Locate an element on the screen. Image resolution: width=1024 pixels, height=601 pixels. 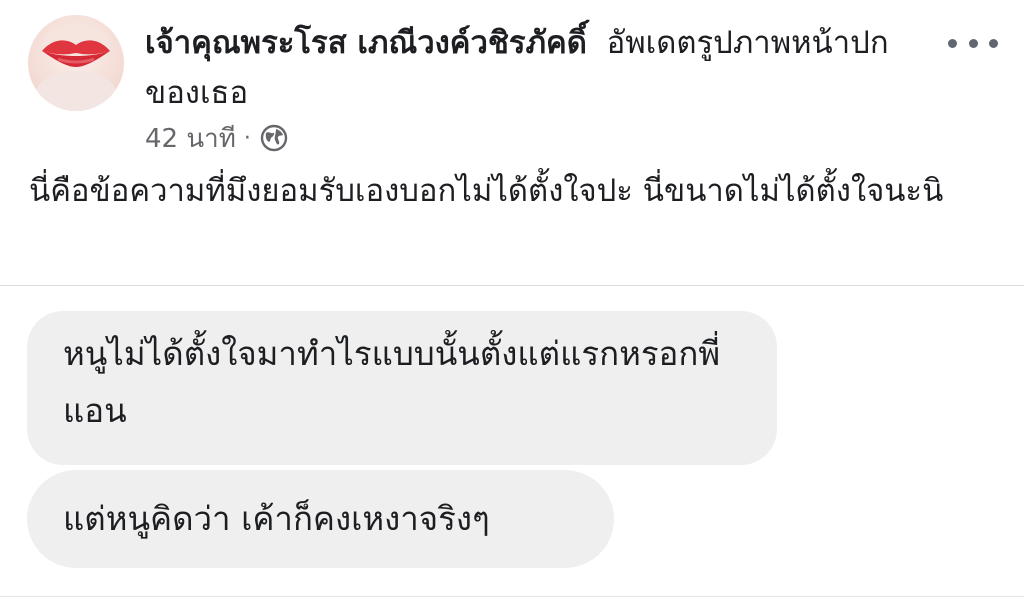
avatar is located at coordinates (76, 63).